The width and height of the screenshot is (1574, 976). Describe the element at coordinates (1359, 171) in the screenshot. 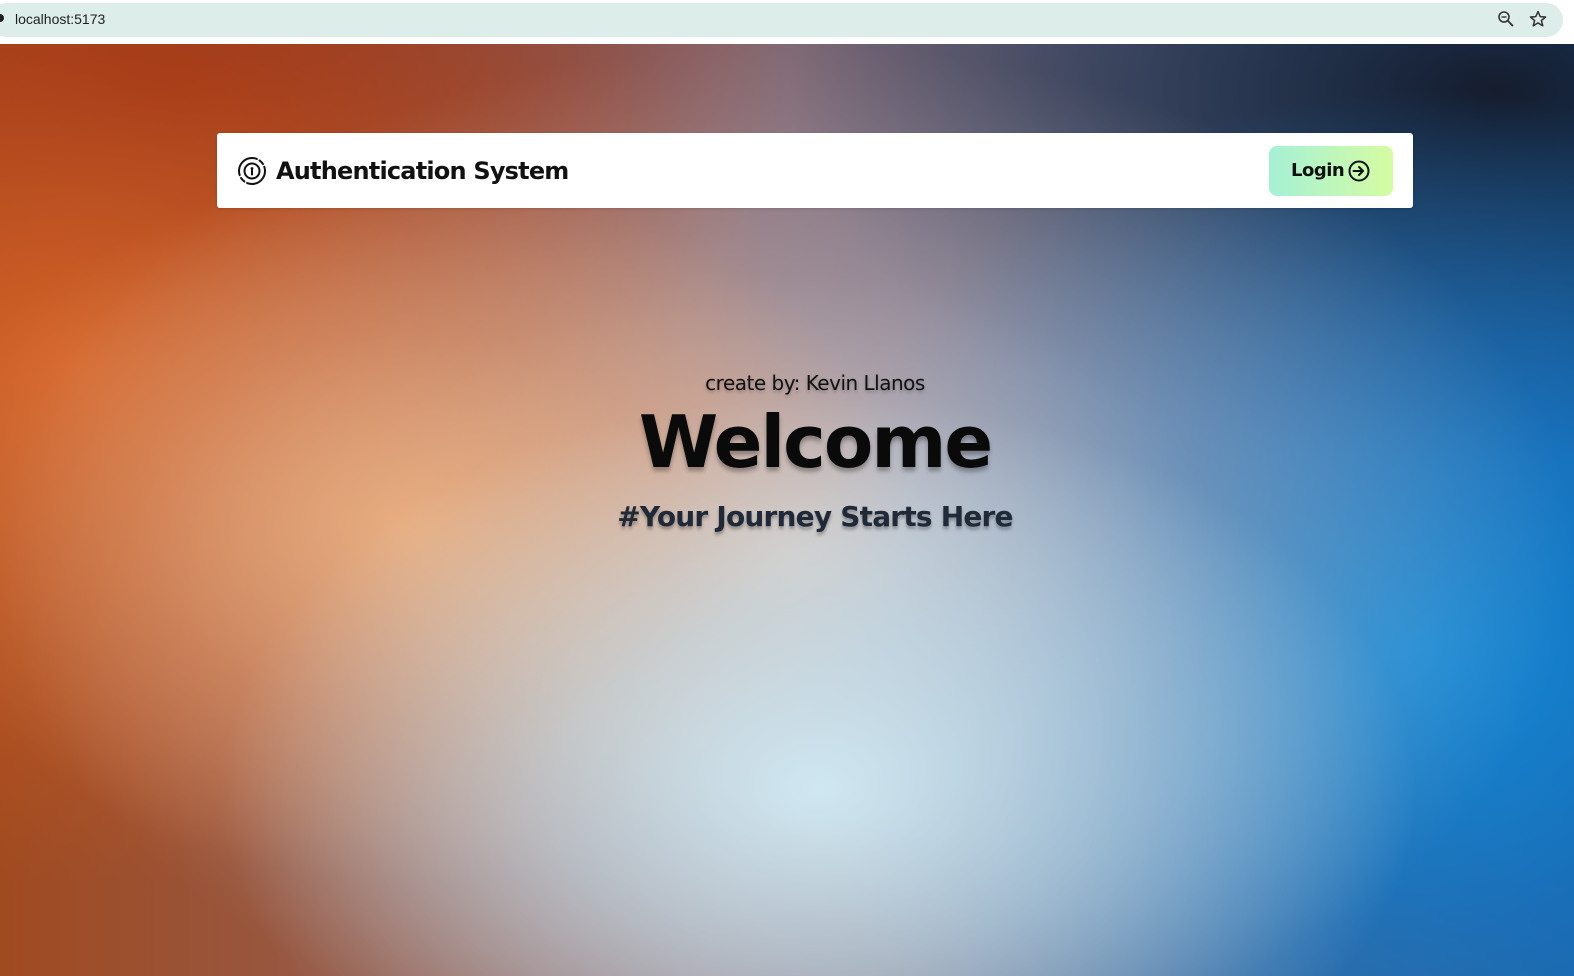

I see `arrow-right-circle-icon` at that location.